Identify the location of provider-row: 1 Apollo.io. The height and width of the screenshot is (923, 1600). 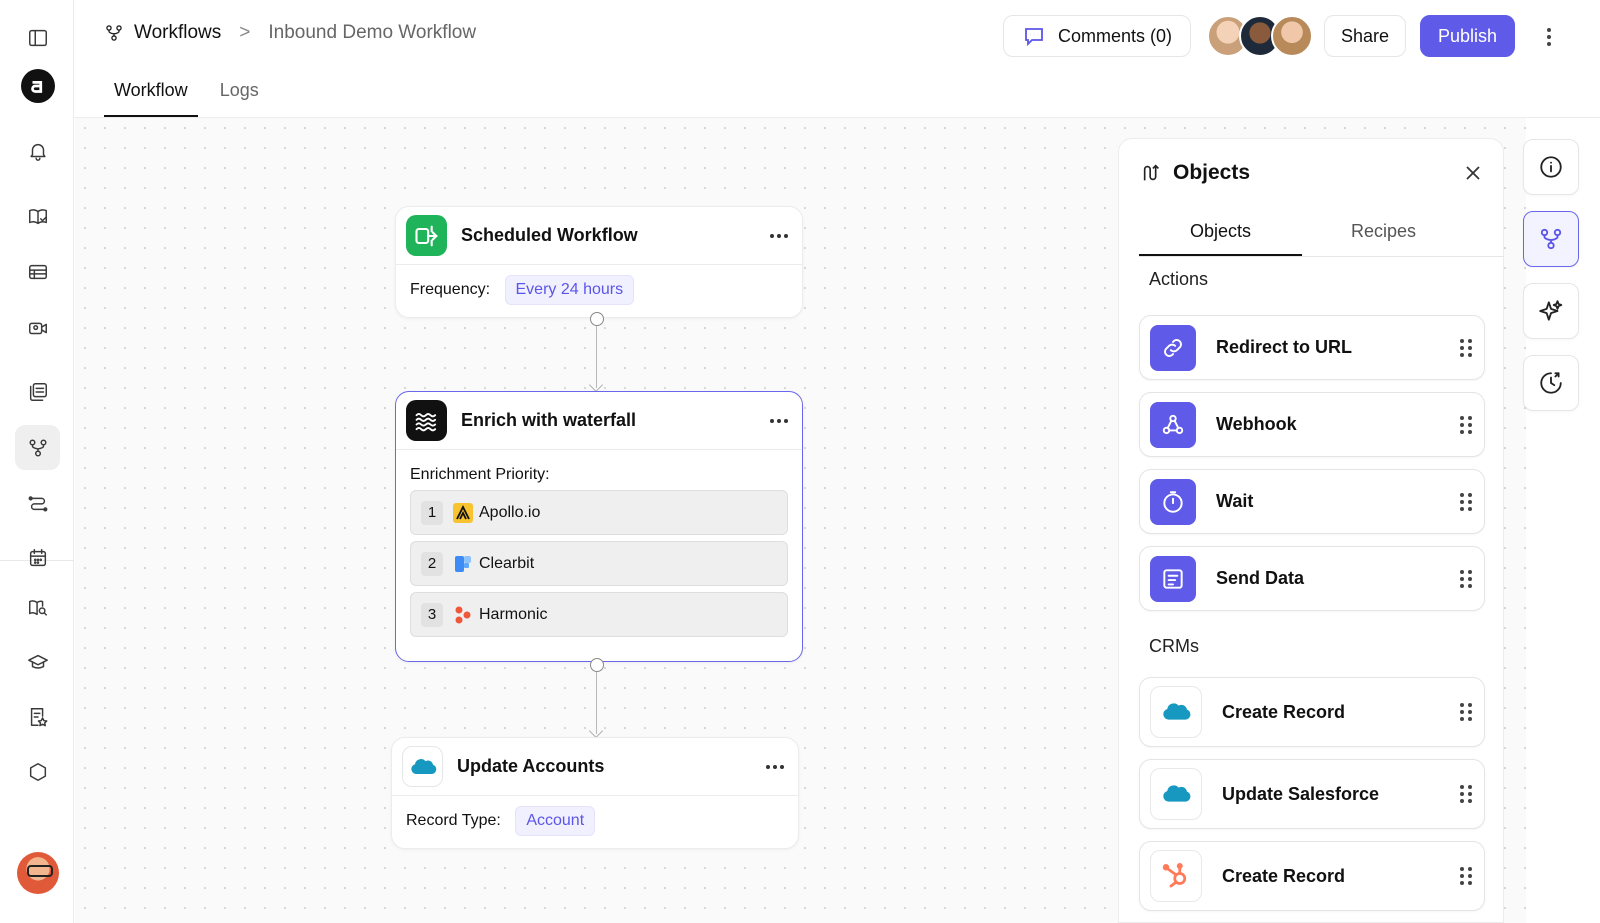
(599, 512).